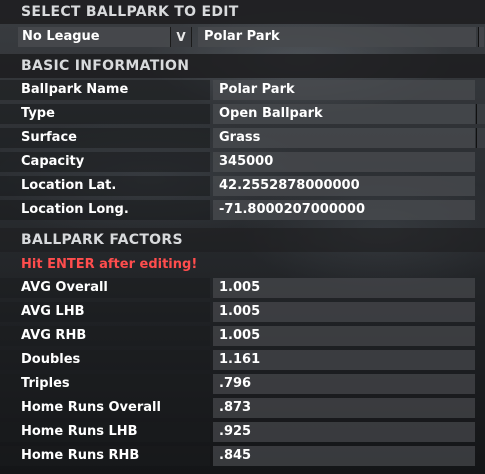 This screenshot has width=485, height=474. I want to click on field-label: Doubles, so click(105, 360).